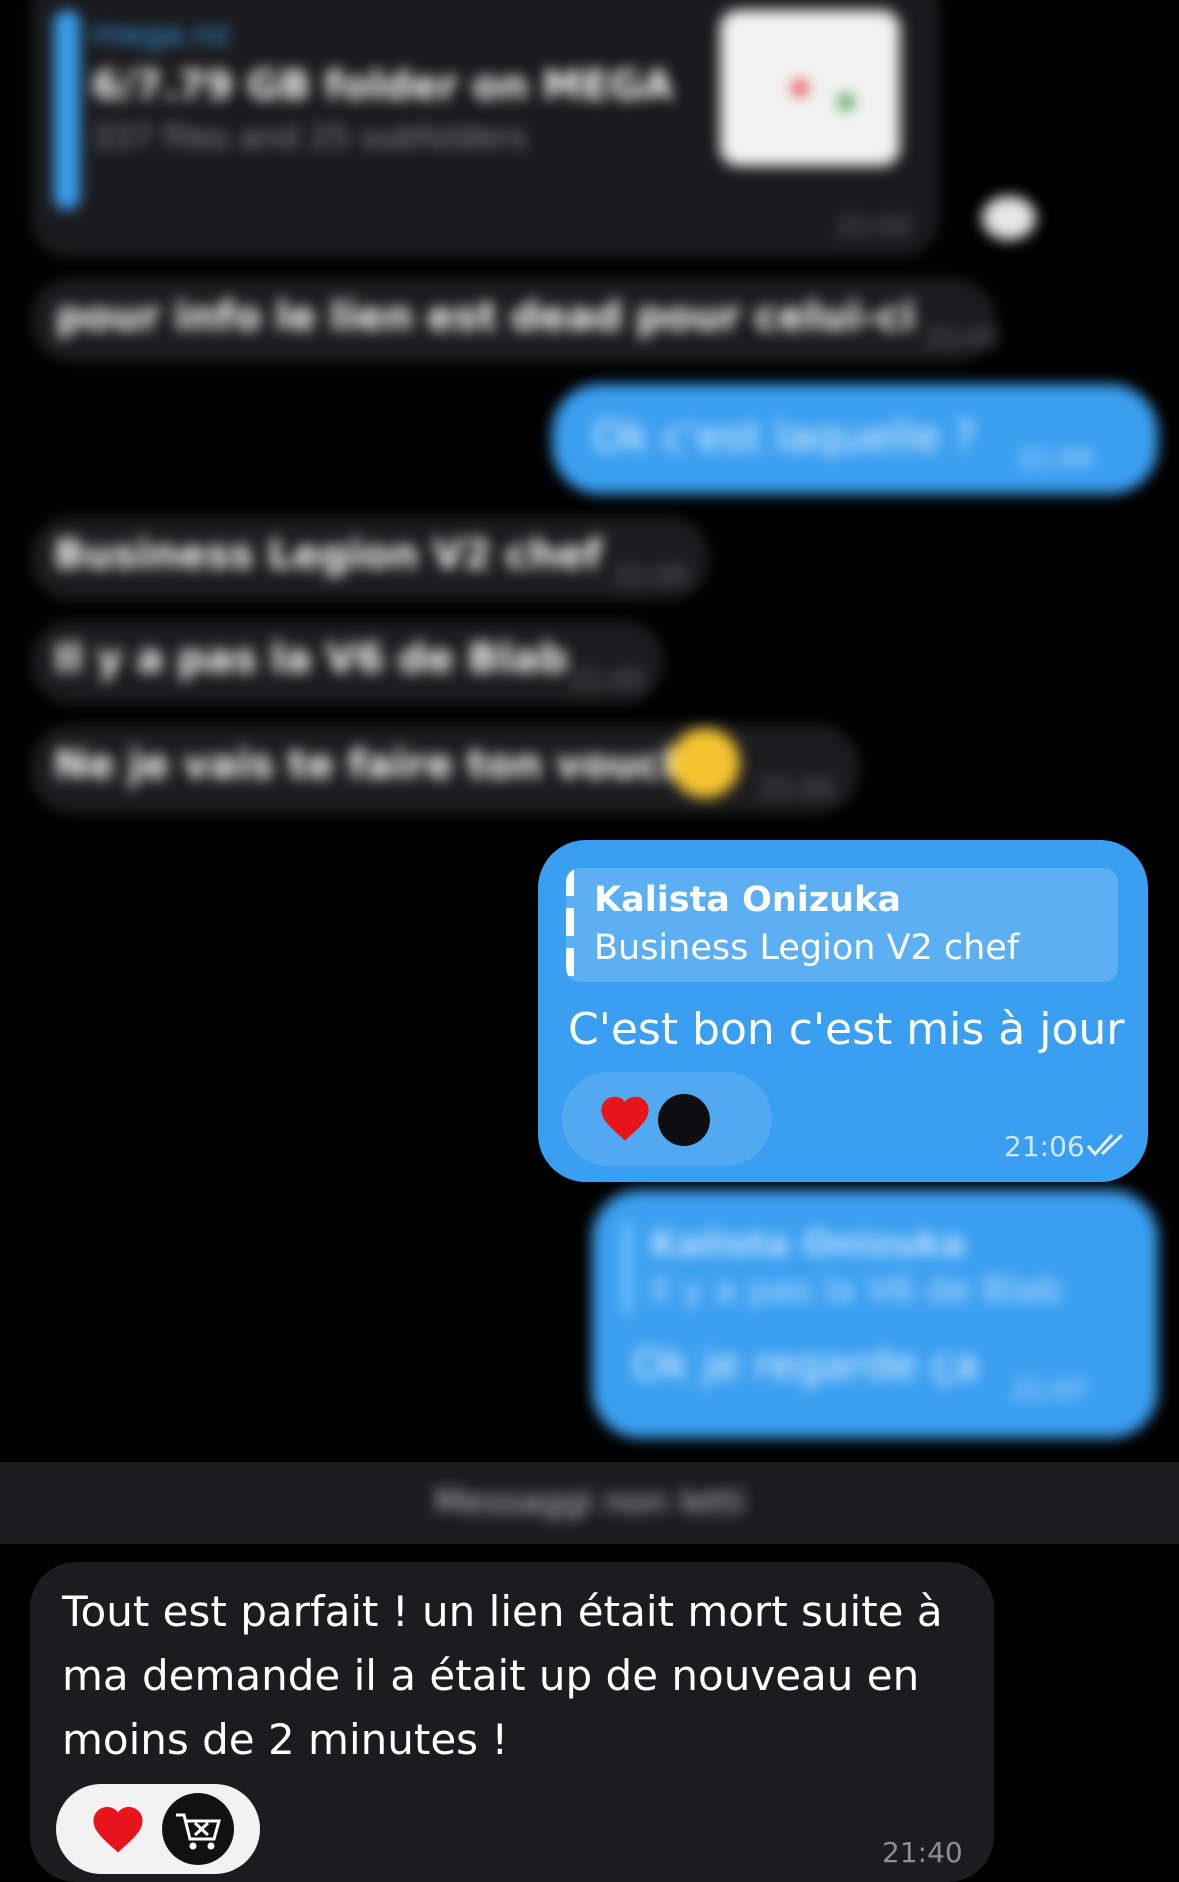  What do you see at coordinates (161, 34) in the screenshot?
I see `link-source: mega.nz` at bounding box center [161, 34].